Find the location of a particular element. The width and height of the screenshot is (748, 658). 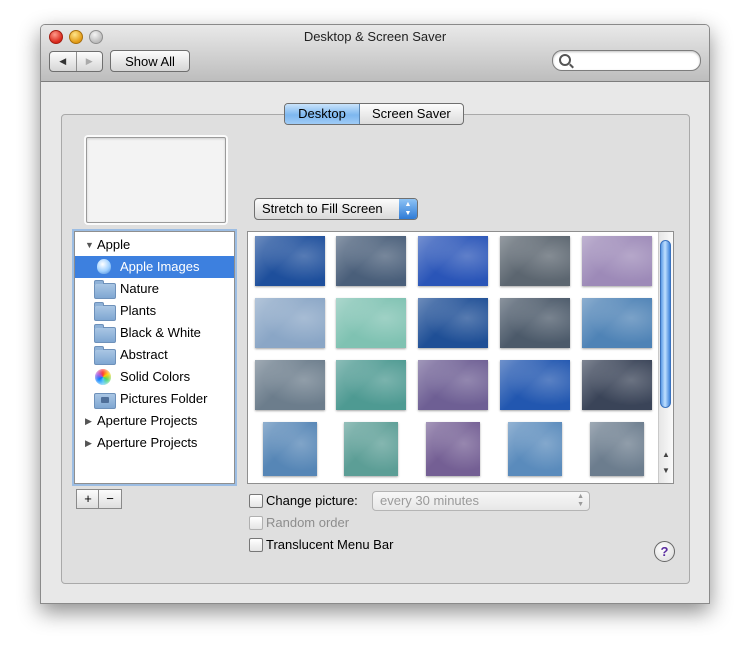

pictures-folder-icon is located at coordinates (105, 401).